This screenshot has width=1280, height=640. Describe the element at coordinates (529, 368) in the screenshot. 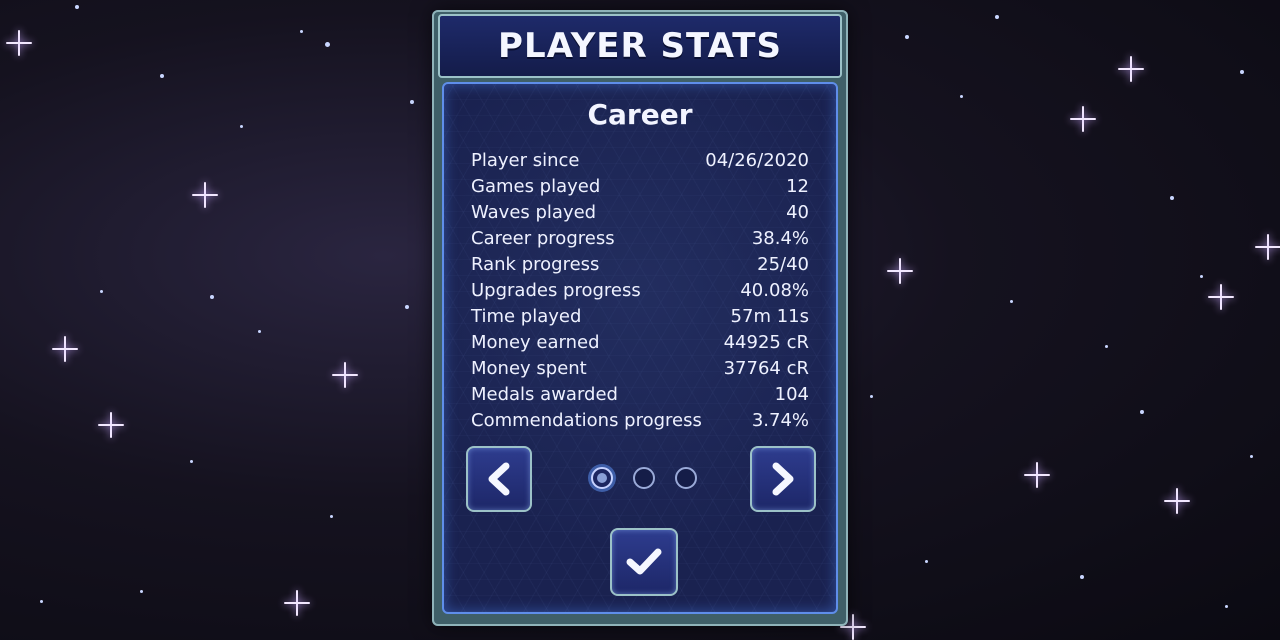

I see `stat-label: Money spent` at that location.